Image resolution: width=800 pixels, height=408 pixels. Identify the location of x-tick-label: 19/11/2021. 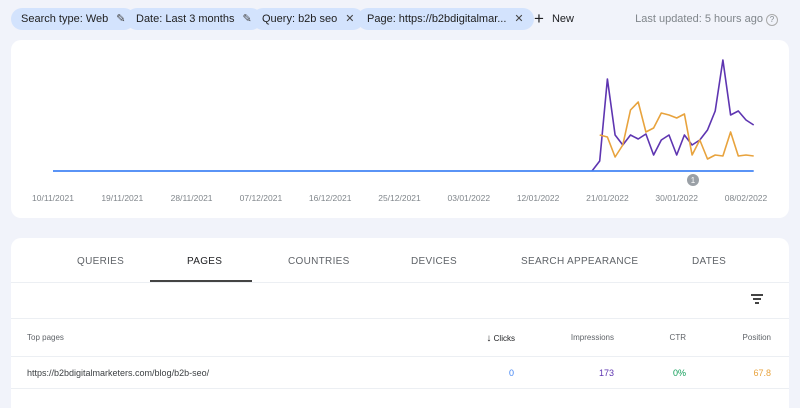
(122, 198).